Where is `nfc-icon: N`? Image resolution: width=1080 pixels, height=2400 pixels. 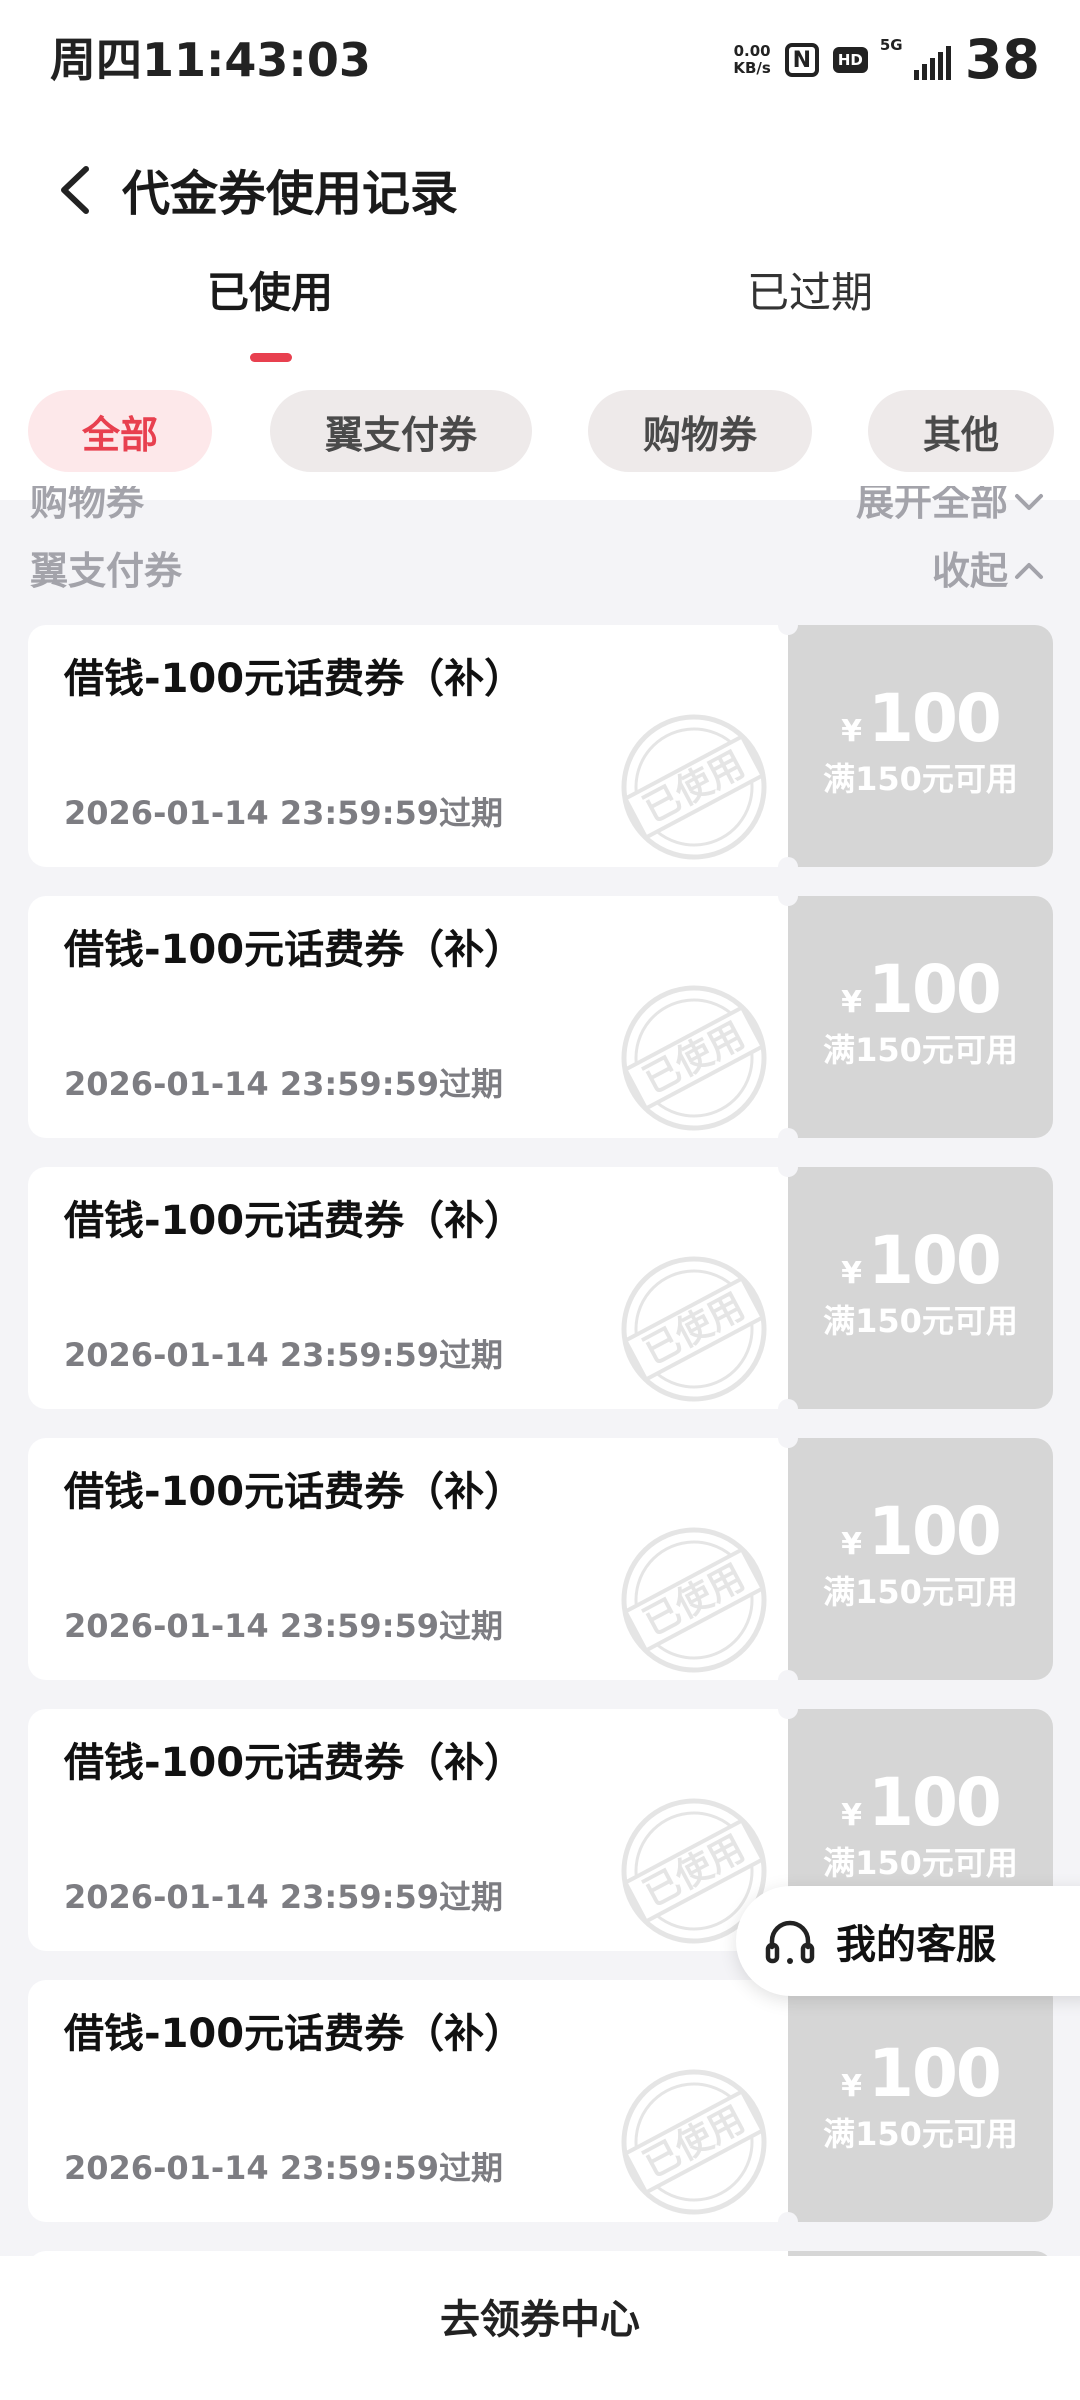 nfc-icon: N is located at coordinates (801, 60).